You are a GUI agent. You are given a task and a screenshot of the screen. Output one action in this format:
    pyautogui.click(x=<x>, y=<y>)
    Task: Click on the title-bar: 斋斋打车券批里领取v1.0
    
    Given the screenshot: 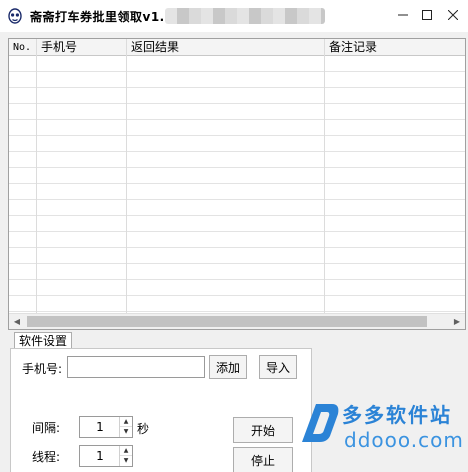 What is the action you would take?
    pyautogui.click(x=234, y=16)
    